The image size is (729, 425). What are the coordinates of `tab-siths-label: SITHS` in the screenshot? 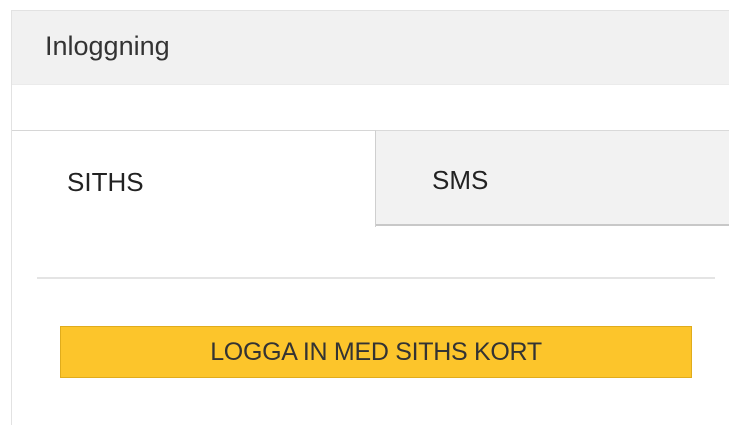 It's located at (105, 182).